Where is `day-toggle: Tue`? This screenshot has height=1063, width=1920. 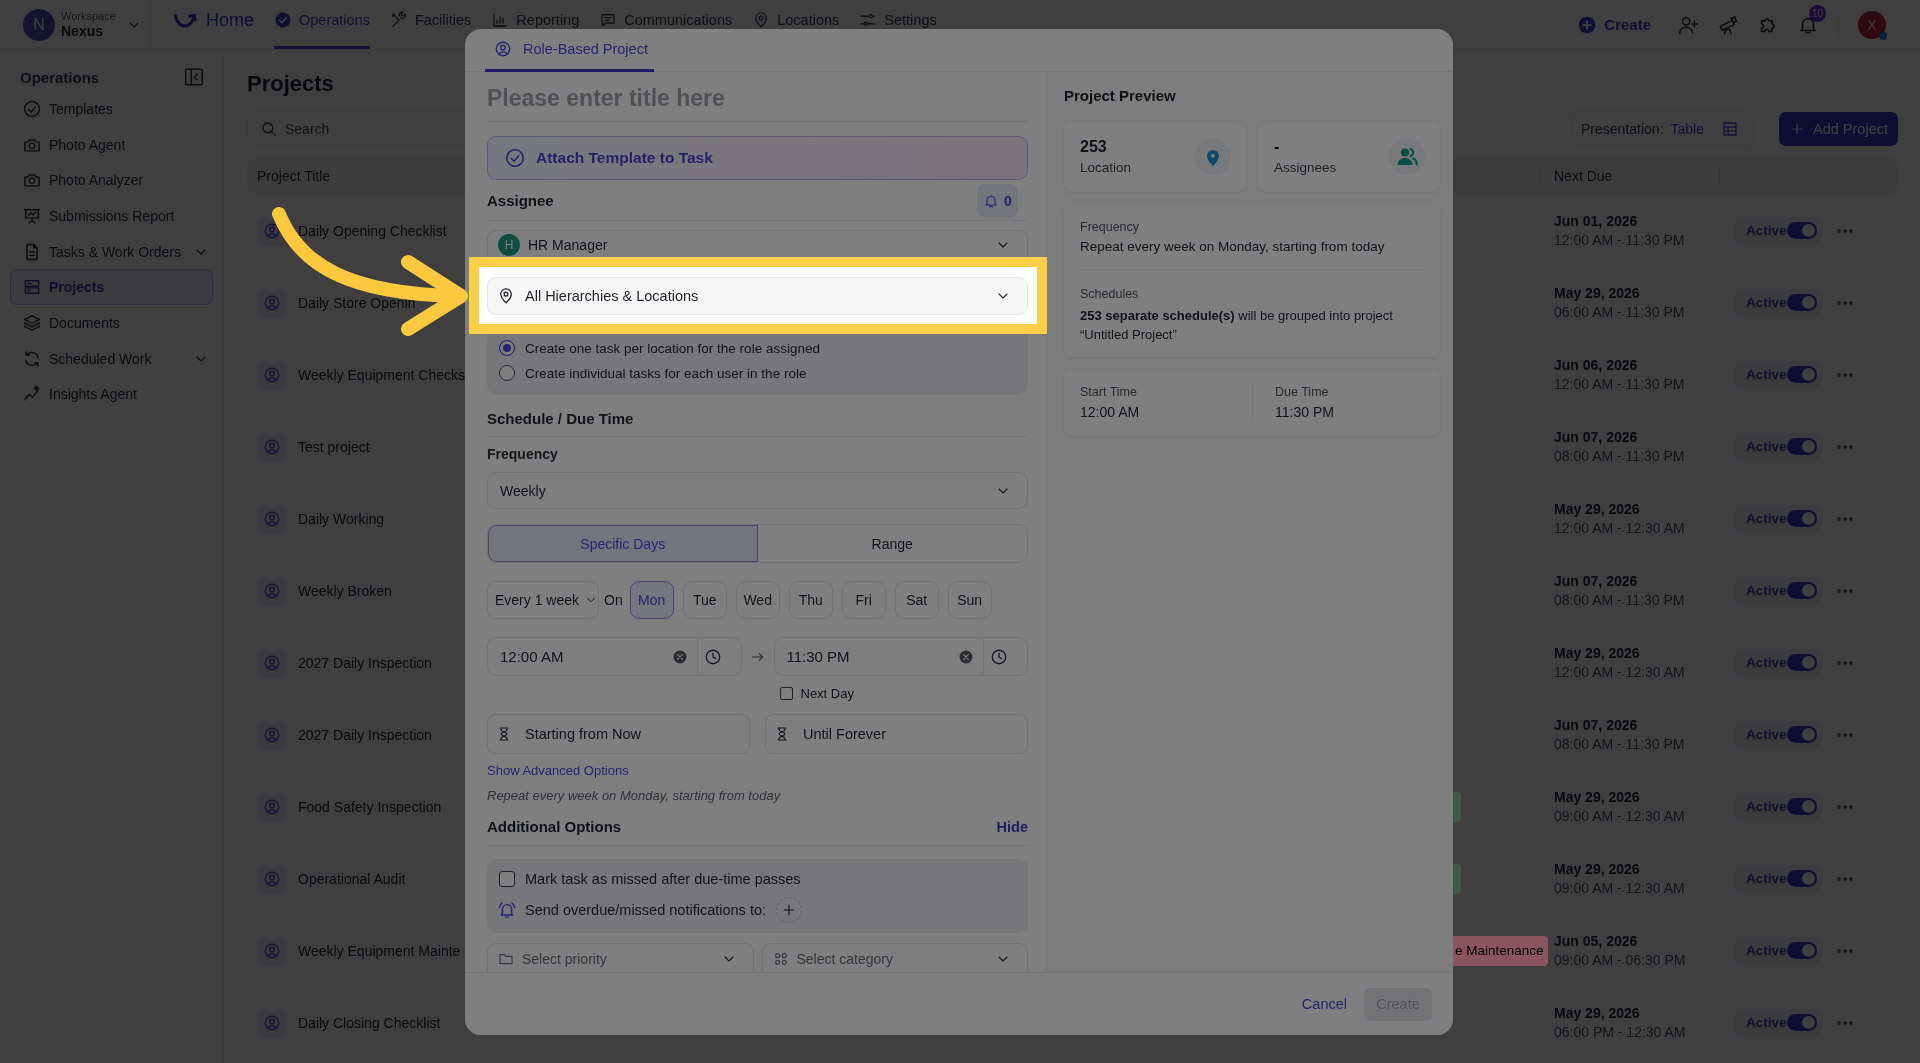
day-toggle: Tue is located at coordinates (704, 600).